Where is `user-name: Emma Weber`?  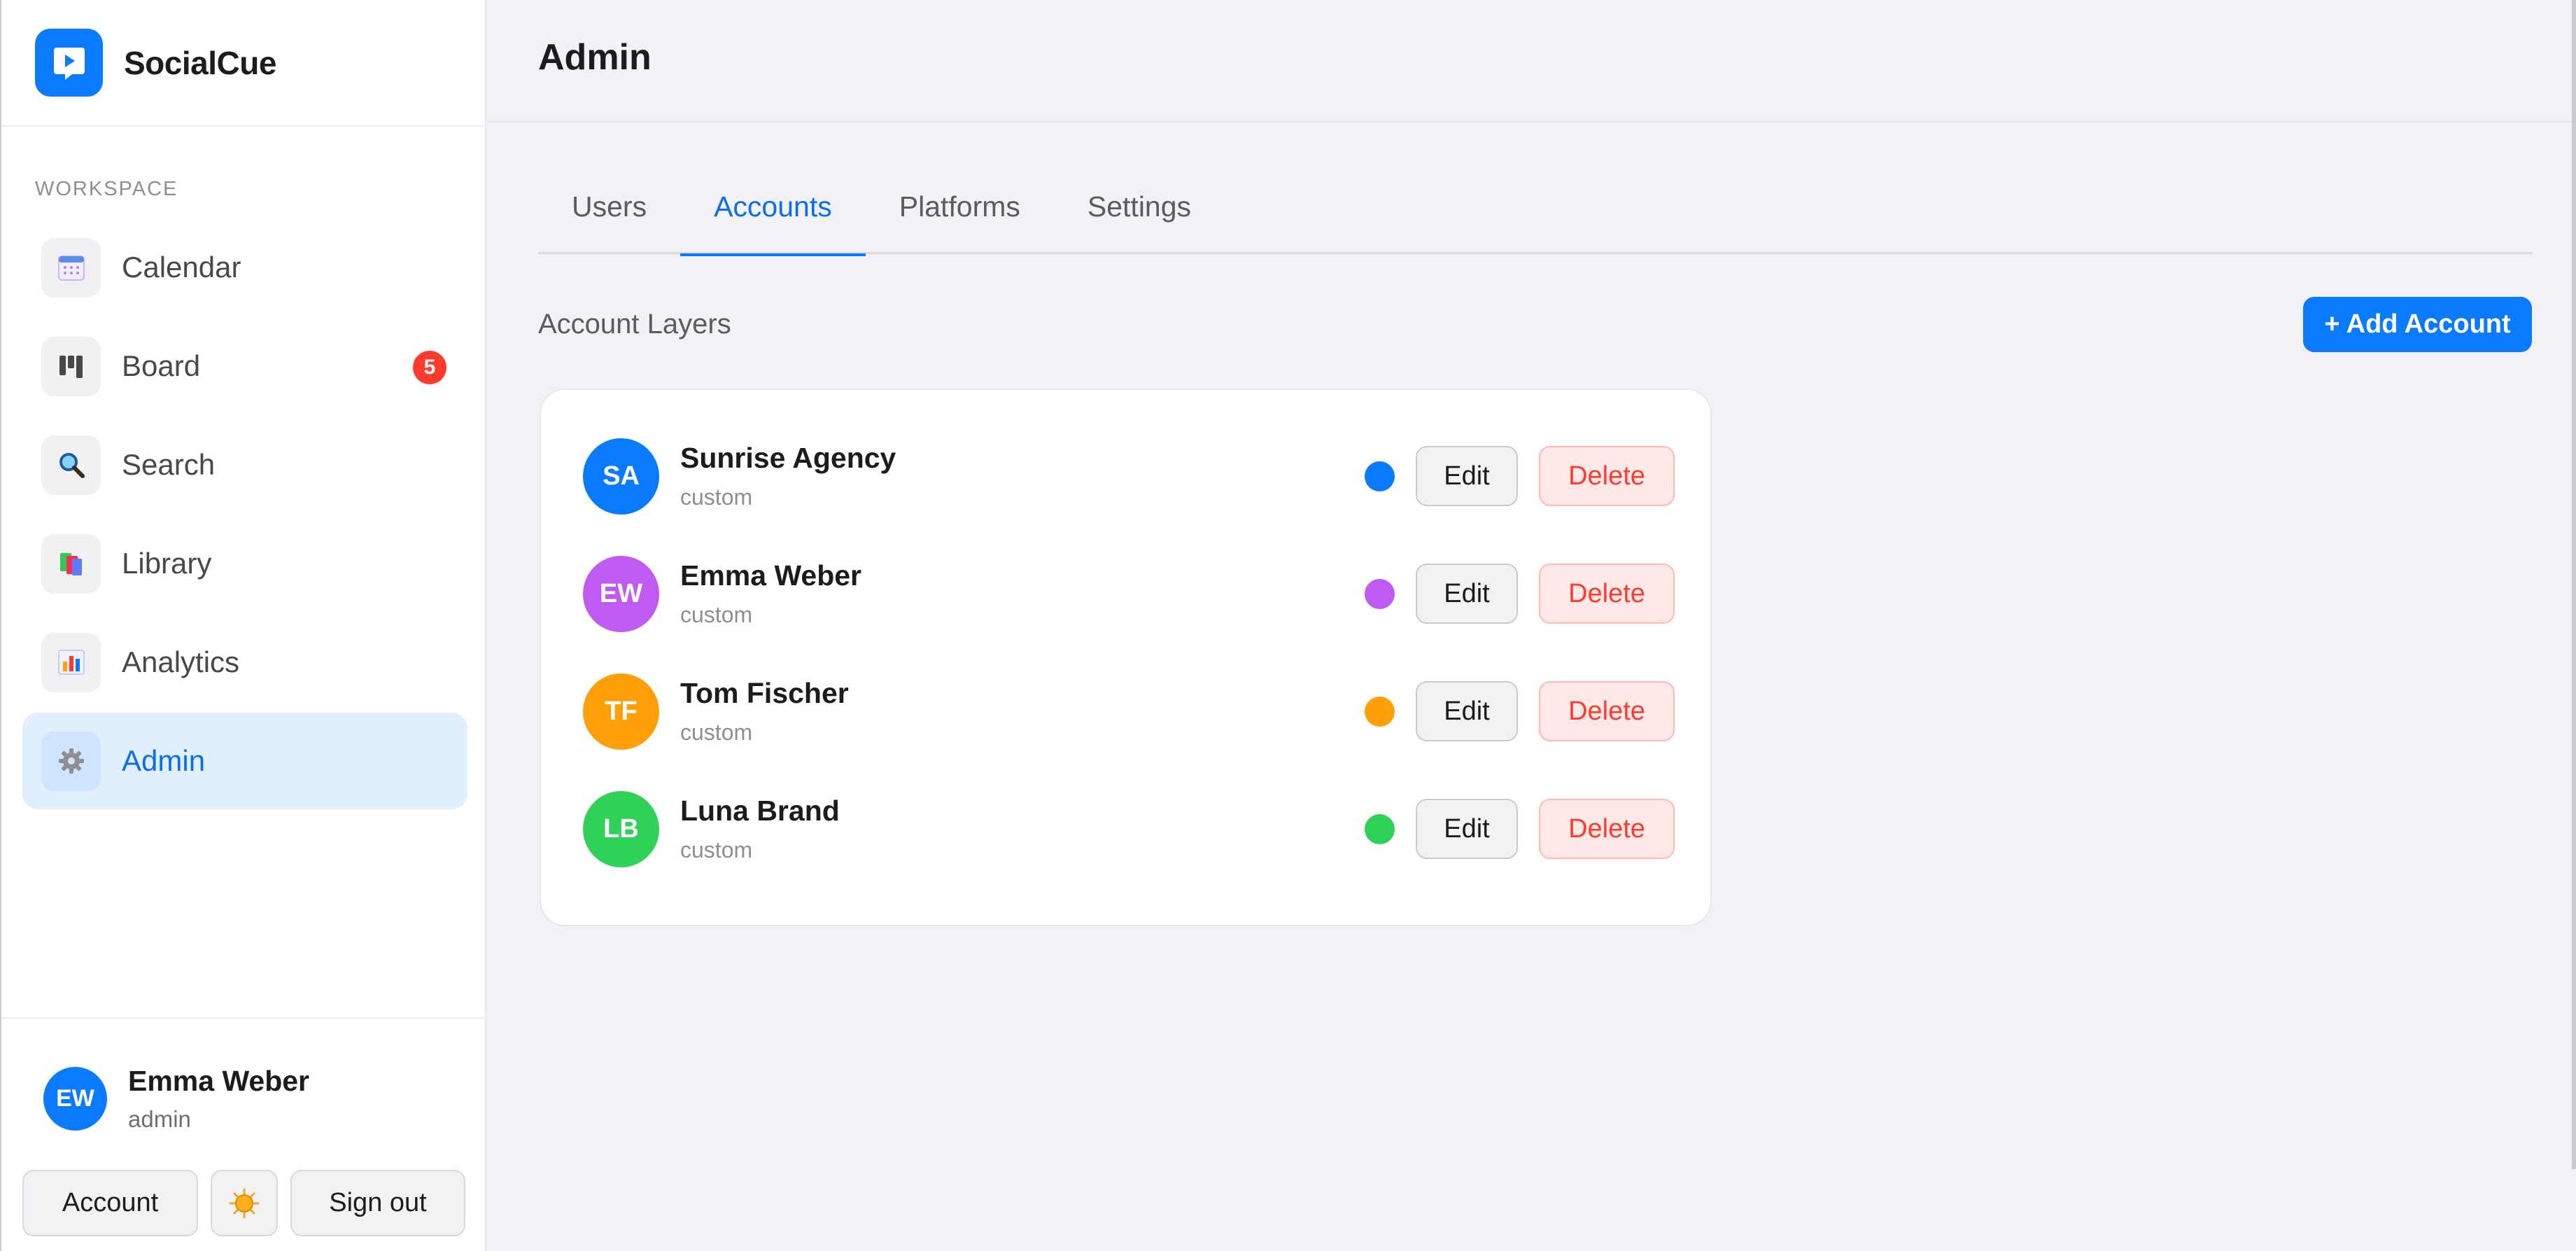
user-name: Emma Weber is located at coordinates (219, 1081).